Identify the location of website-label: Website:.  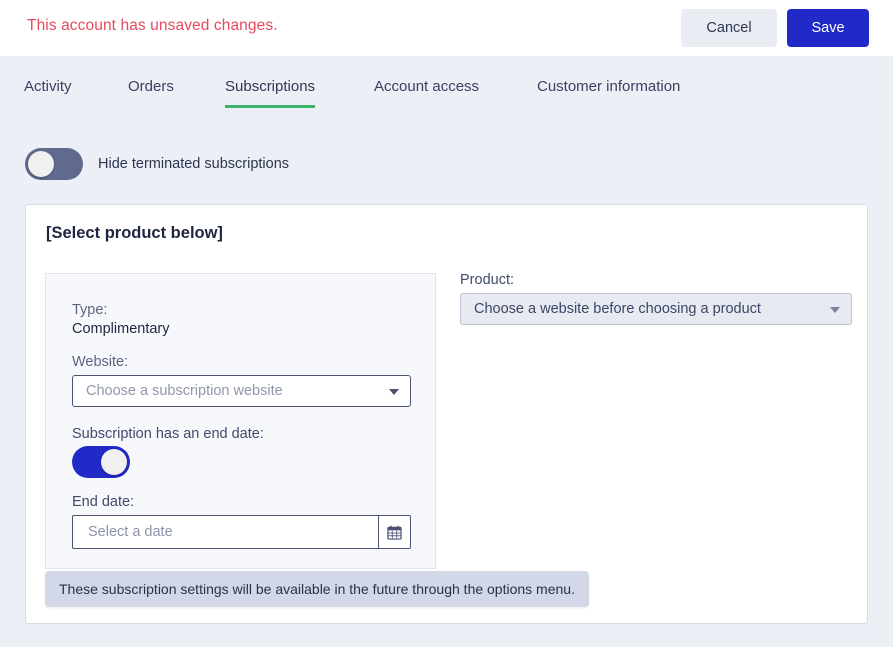
(100, 362).